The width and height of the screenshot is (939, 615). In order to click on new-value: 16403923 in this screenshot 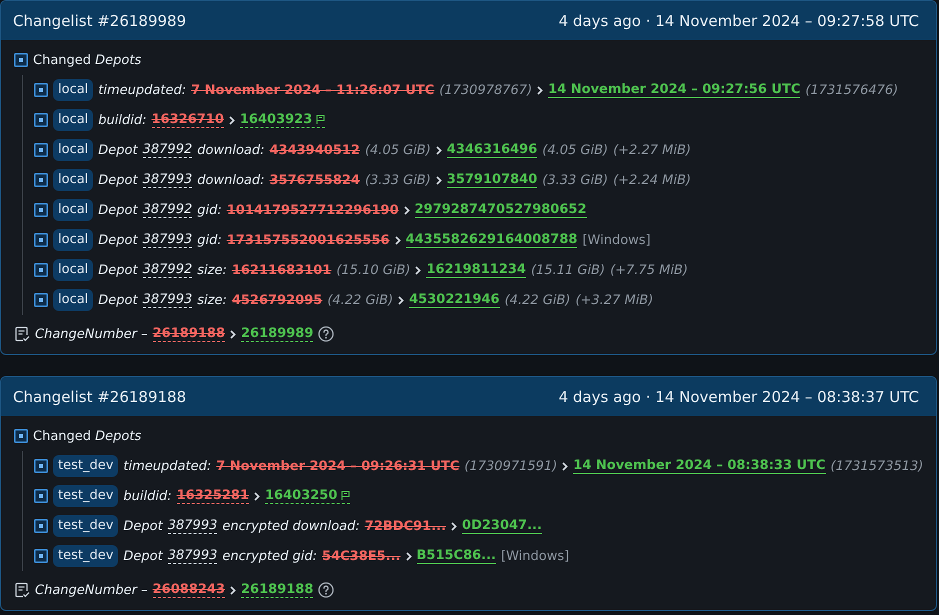, I will do `click(276, 119)`.